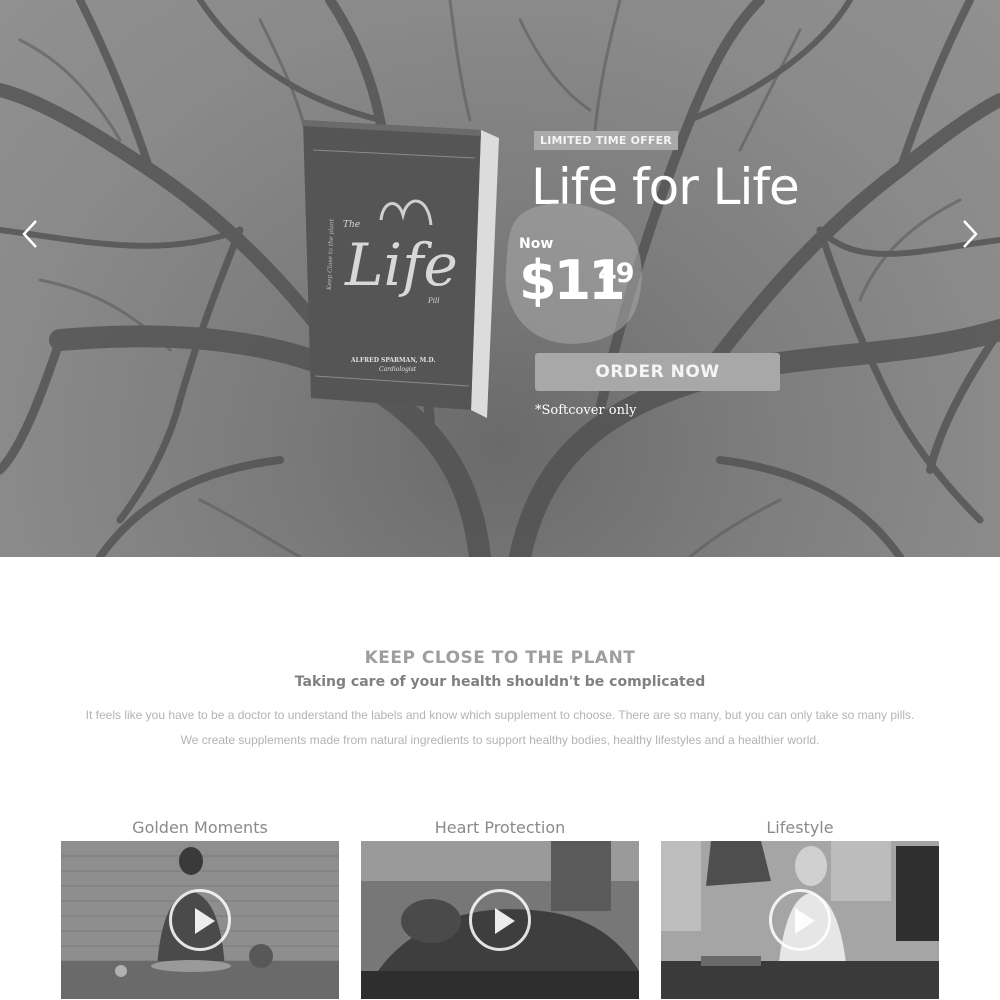 The image size is (1000, 1000). What do you see at coordinates (586, 410) in the screenshot?
I see `softcover-note: *Softcover only` at bounding box center [586, 410].